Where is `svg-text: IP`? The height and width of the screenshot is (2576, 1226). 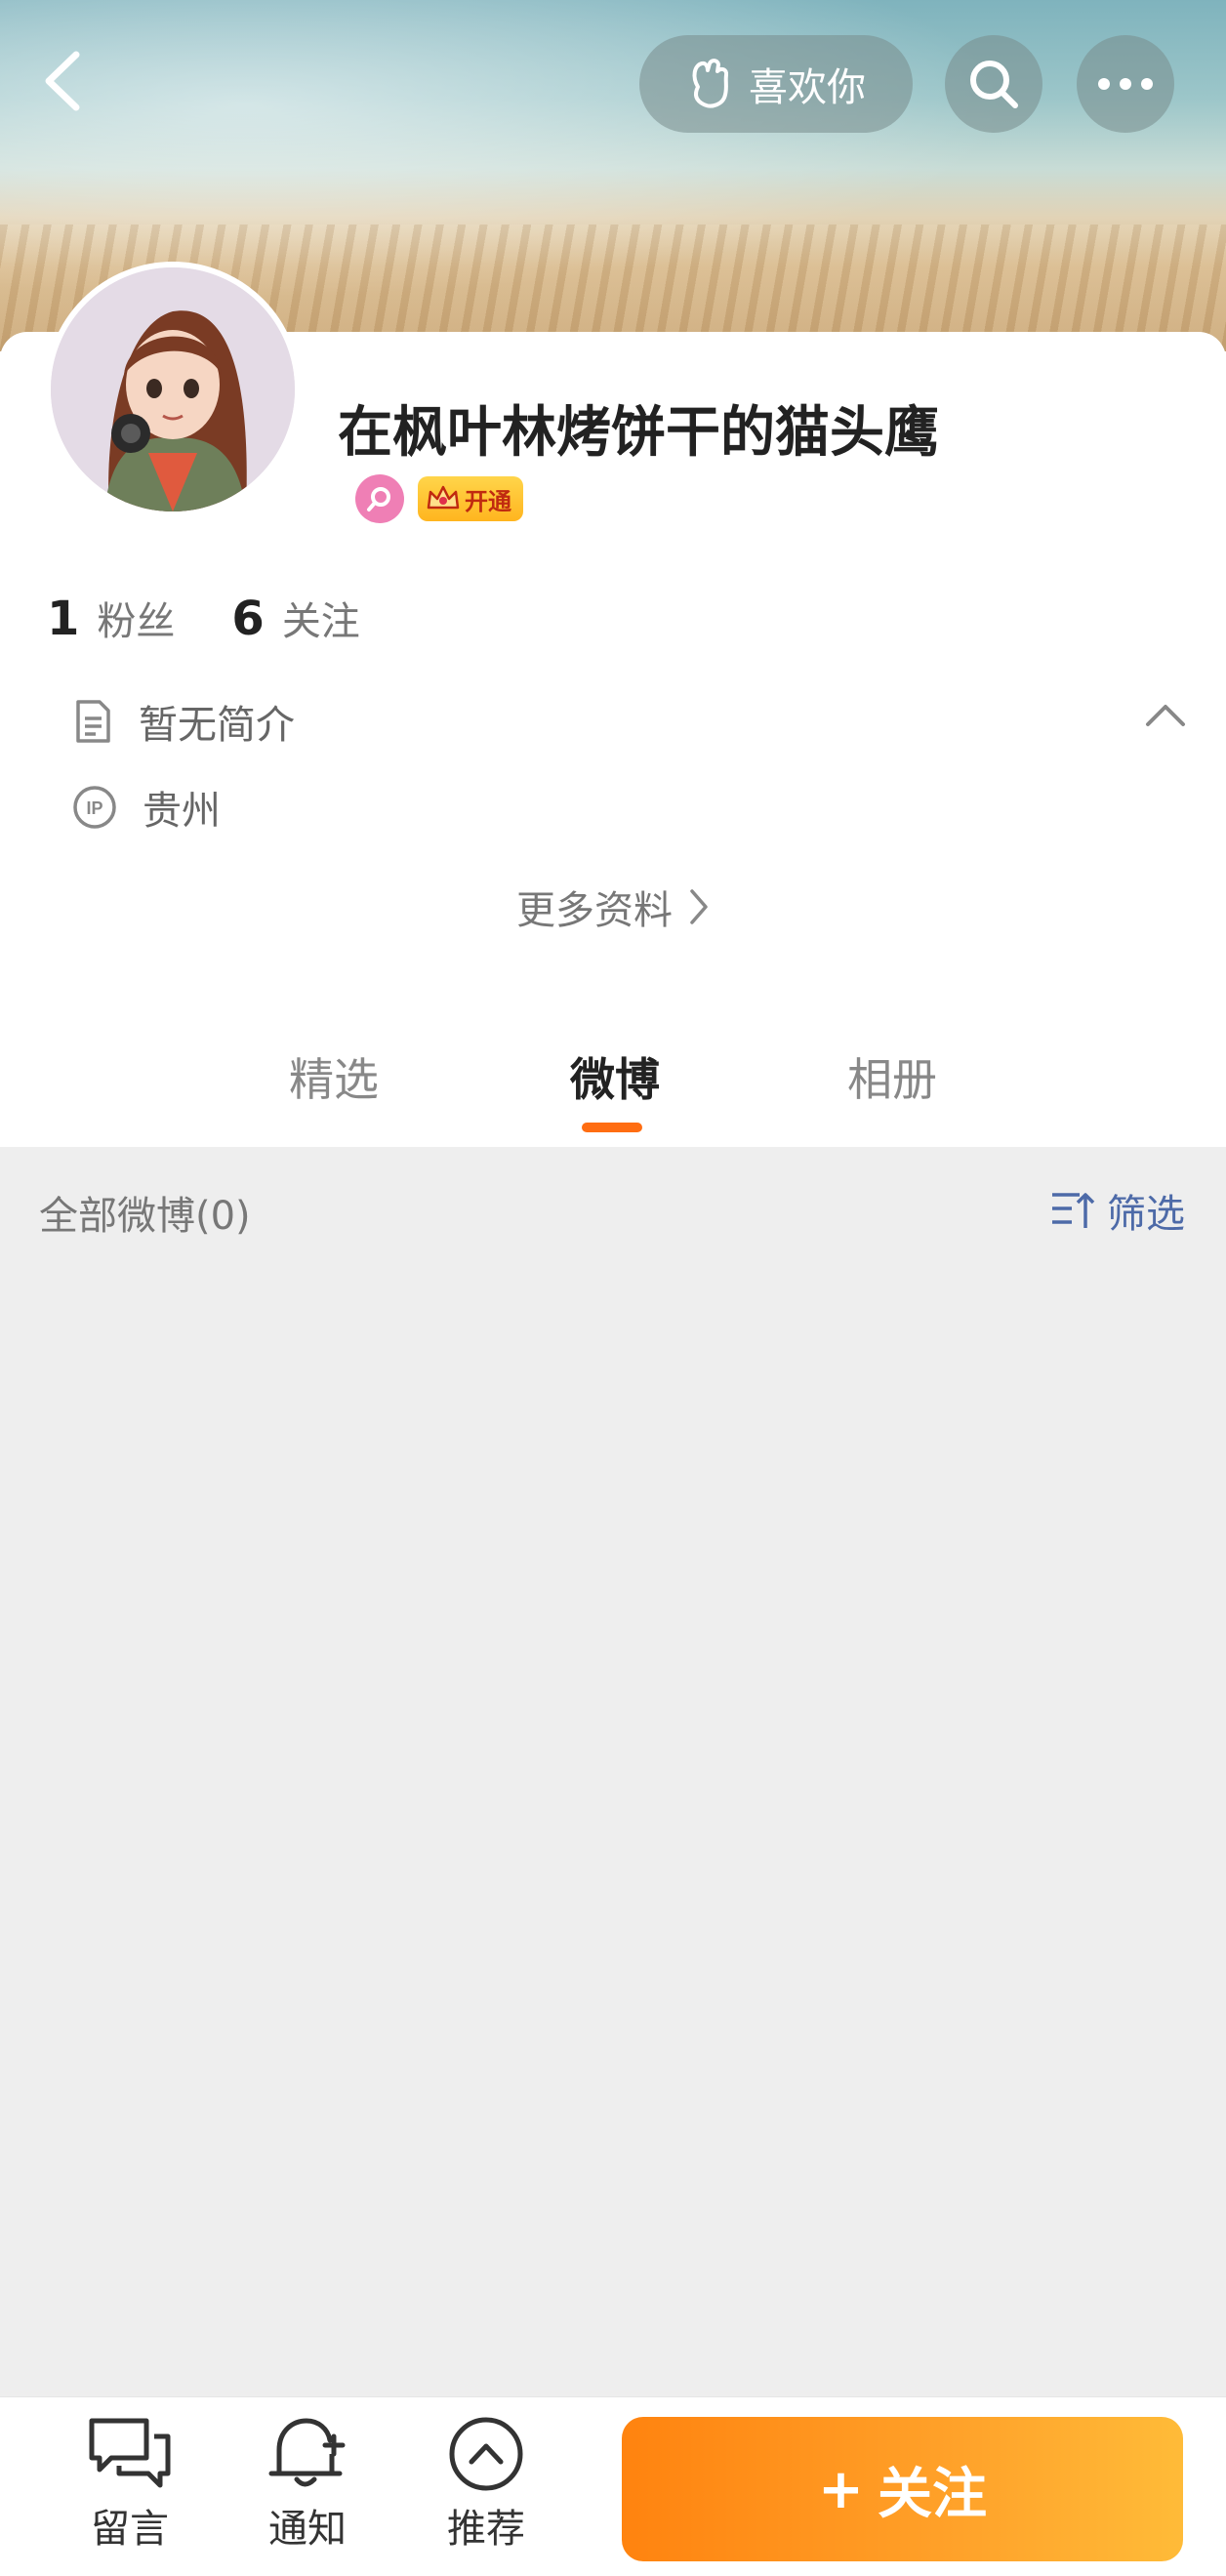 svg-text: IP is located at coordinates (94, 808).